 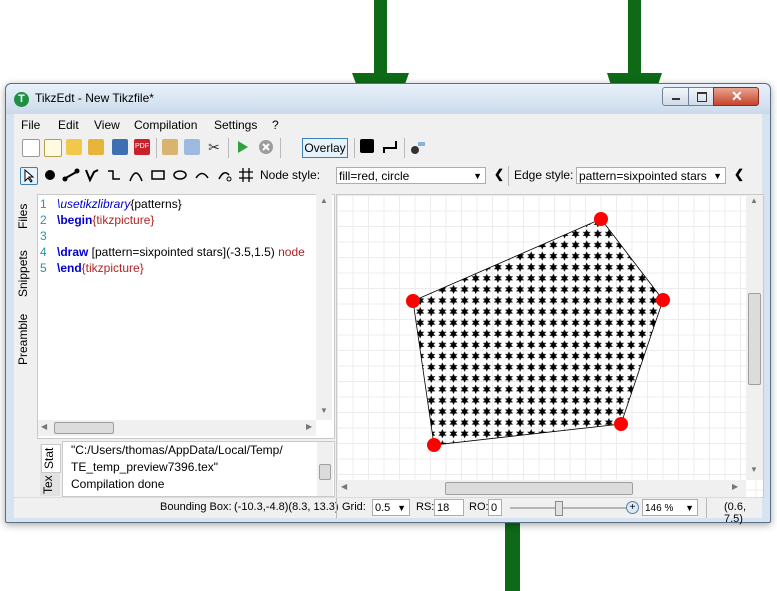 I want to click on rectangle-tool-icon, so click(x=158, y=175).